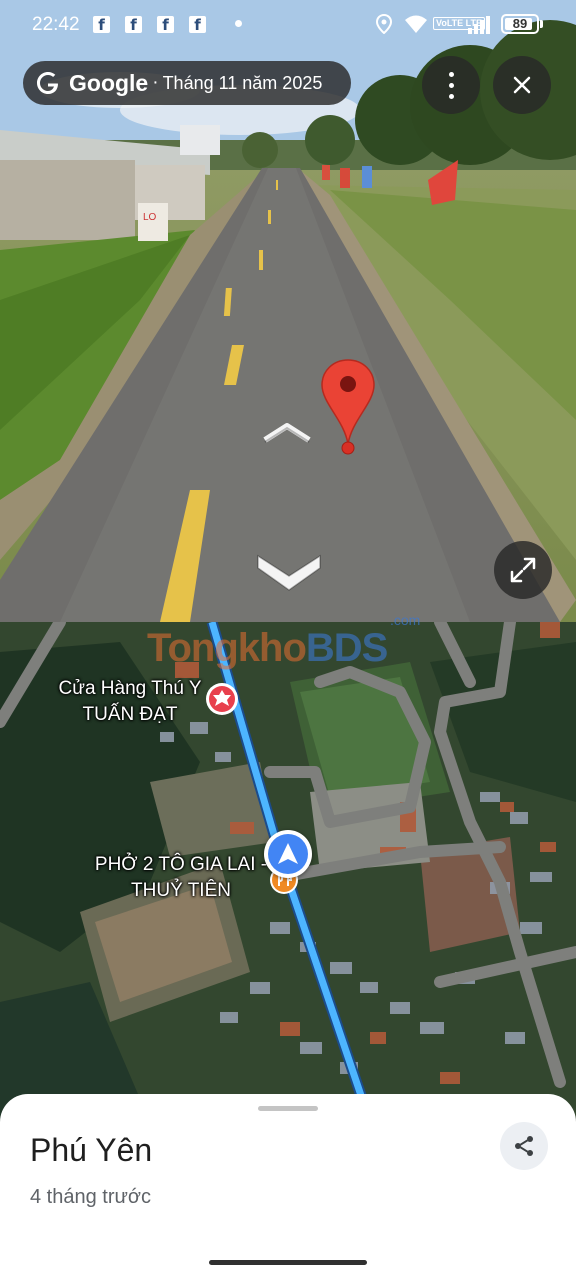 The width and height of the screenshot is (576, 1280). Describe the element at coordinates (541, 24) in the screenshot. I see `battery-cap` at that location.